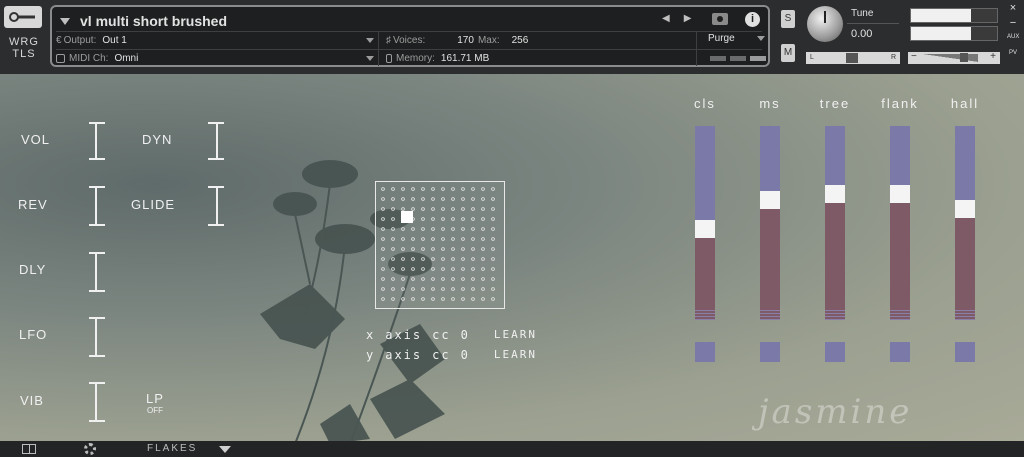 The height and width of the screenshot is (457, 1024). I want to click on xy-pad, so click(440, 245).